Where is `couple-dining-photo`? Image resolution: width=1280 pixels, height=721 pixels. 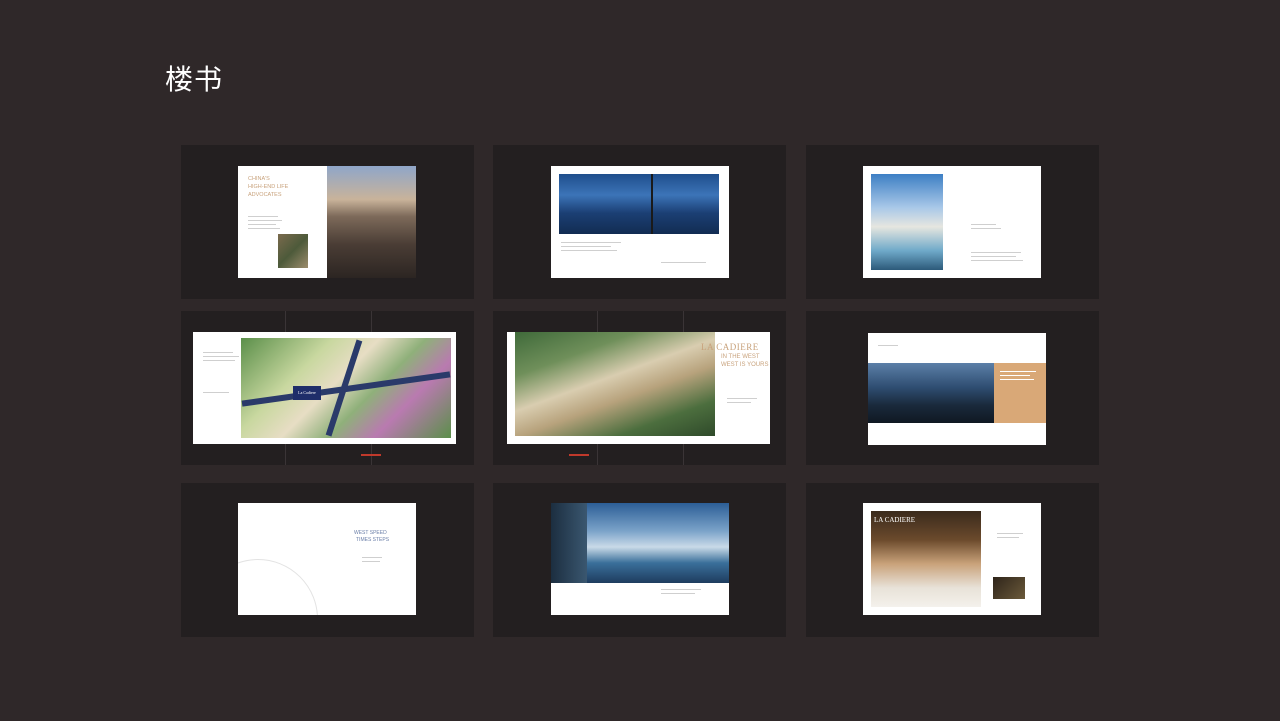 couple-dining-photo is located at coordinates (926, 559).